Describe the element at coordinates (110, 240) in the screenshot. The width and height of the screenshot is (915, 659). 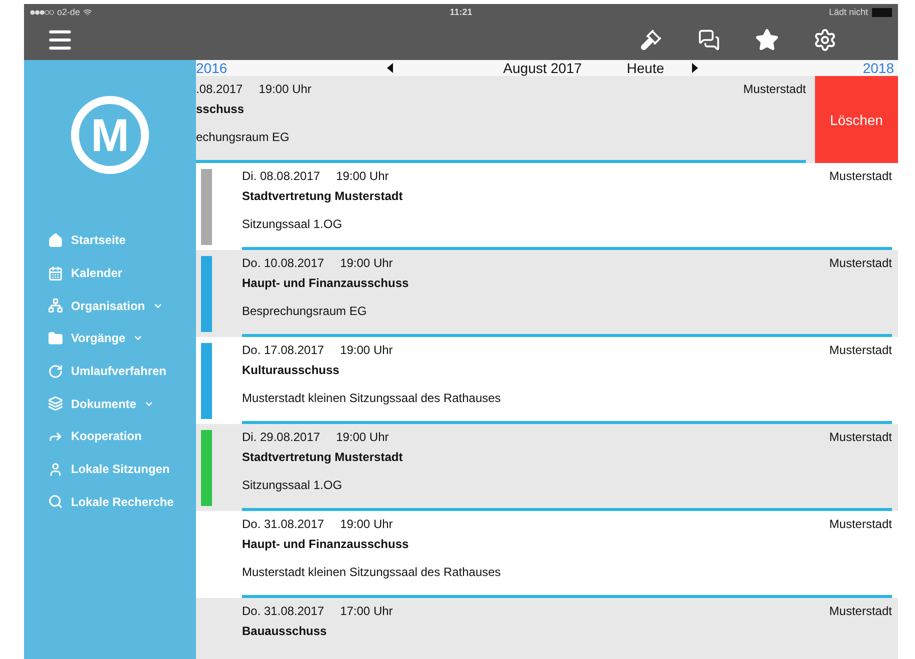
I see `menu-item: Startseite` at that location.